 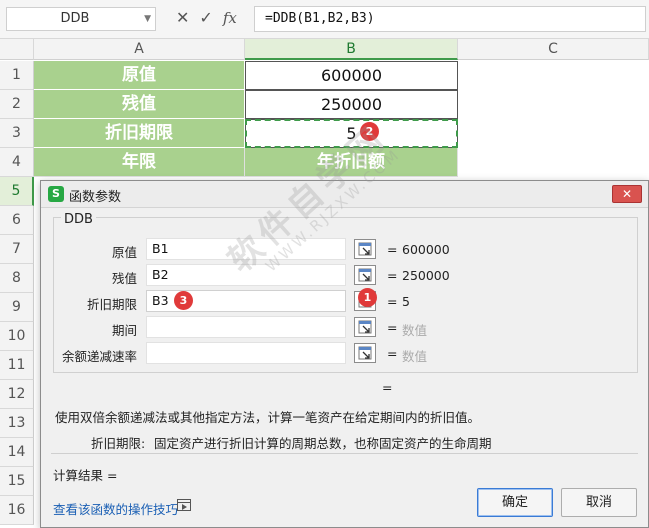 I want to click on formula-text: =DDB(B1,B2,B3), so click(x=320, y=18).